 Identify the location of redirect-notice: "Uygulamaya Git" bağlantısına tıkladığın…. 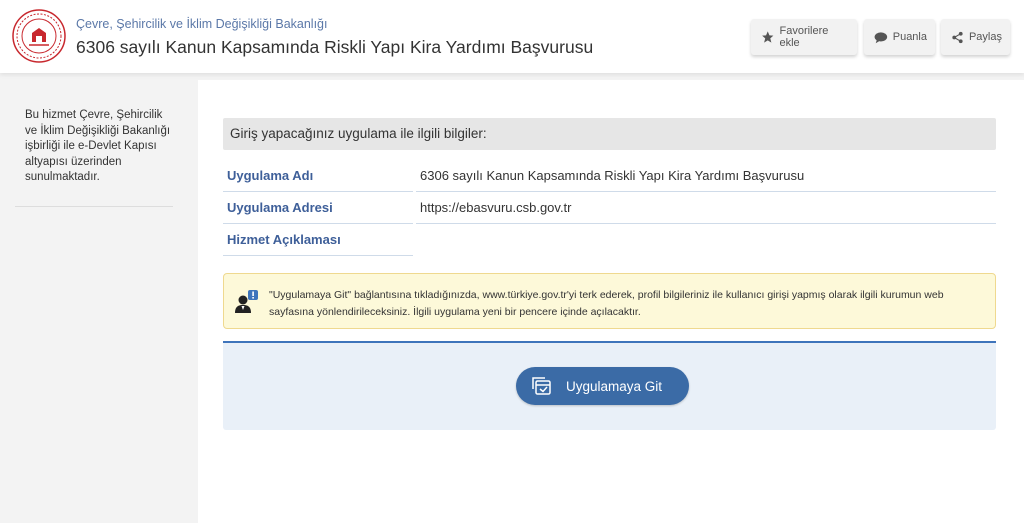
(609, 301).